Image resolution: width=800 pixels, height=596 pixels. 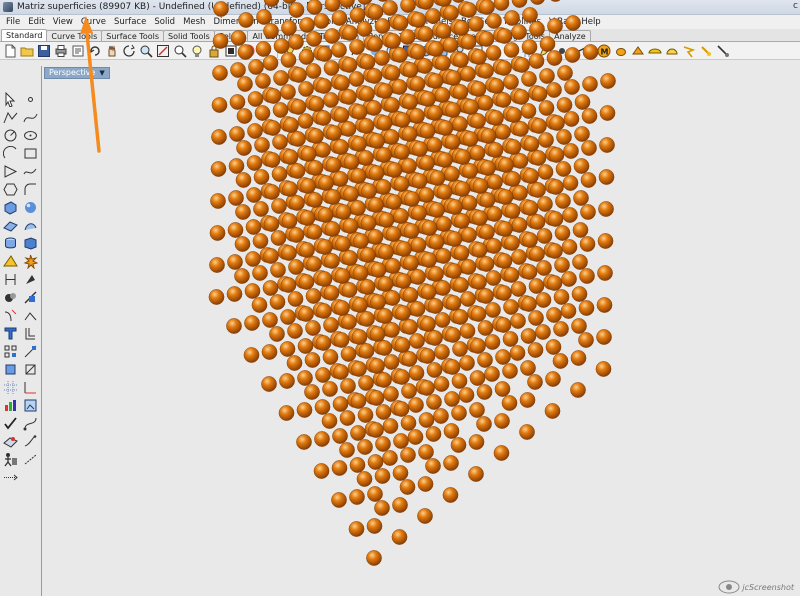 What do you see at coordinates (10, 279) in the screenshot?
I see `dimension-icon` at bounding box center [10, 279].